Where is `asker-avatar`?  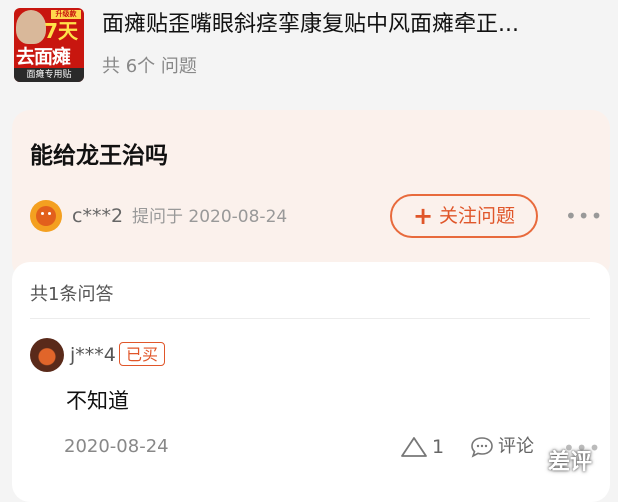
asker-avatar is located at coordinates (46, 216).